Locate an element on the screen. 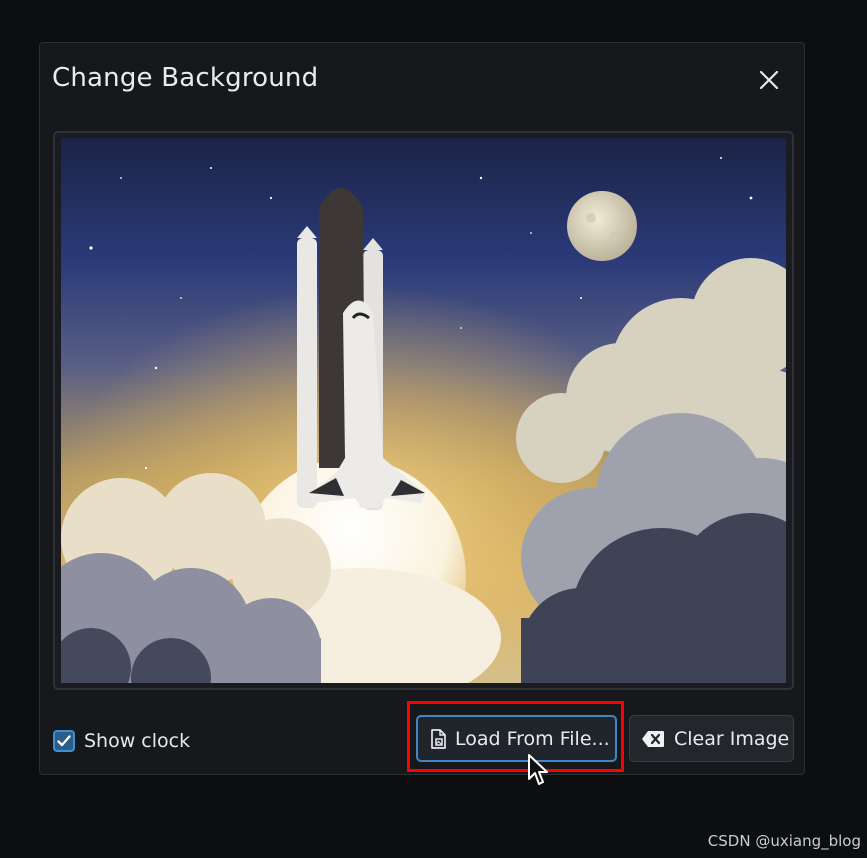 Image resolution: width=867 pixels, height=858 pixels. backspace-icon is located at coordinates (653, 738).